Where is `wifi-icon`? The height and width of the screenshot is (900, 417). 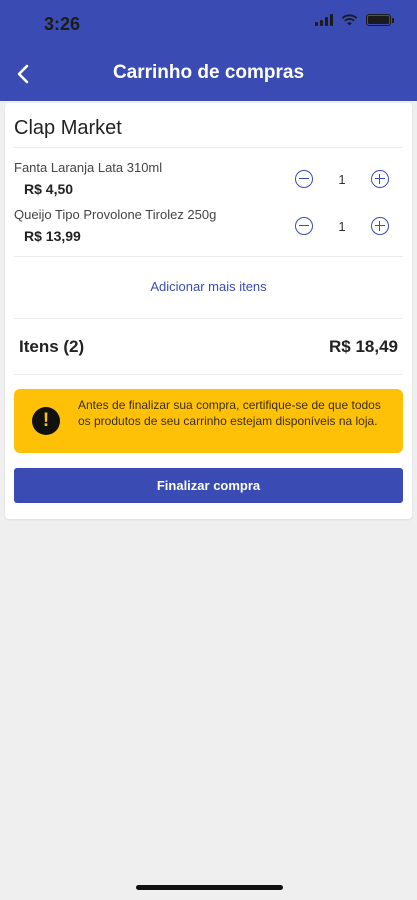
wifi-icon is located at coordinates (349, 20).